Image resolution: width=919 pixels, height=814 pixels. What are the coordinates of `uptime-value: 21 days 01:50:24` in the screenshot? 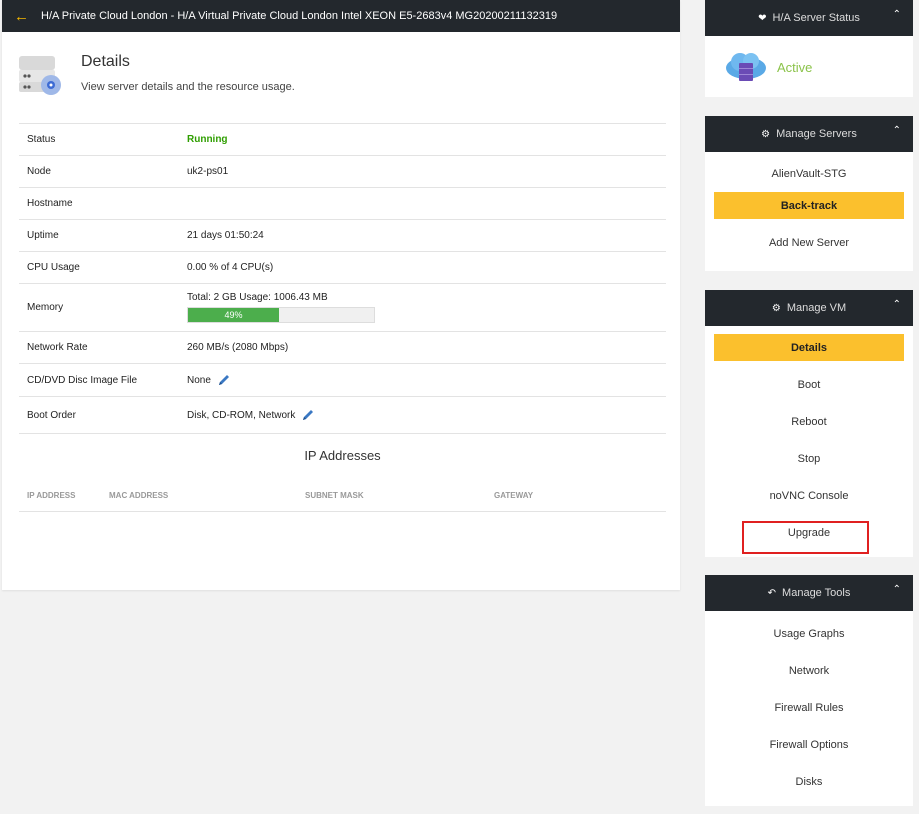 It's located at (225, 235).